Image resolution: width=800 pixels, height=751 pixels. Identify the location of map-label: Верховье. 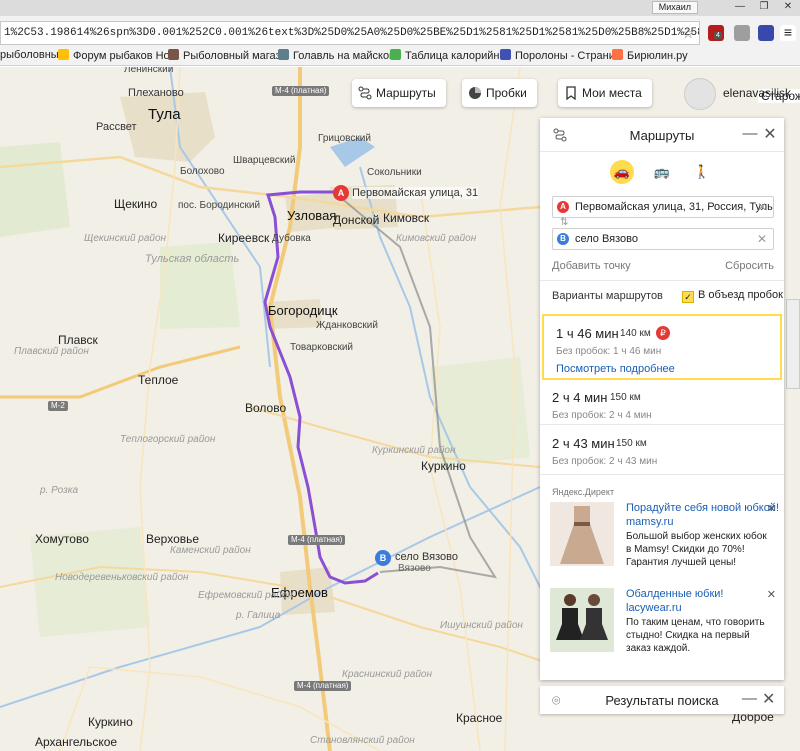
(173, 539).